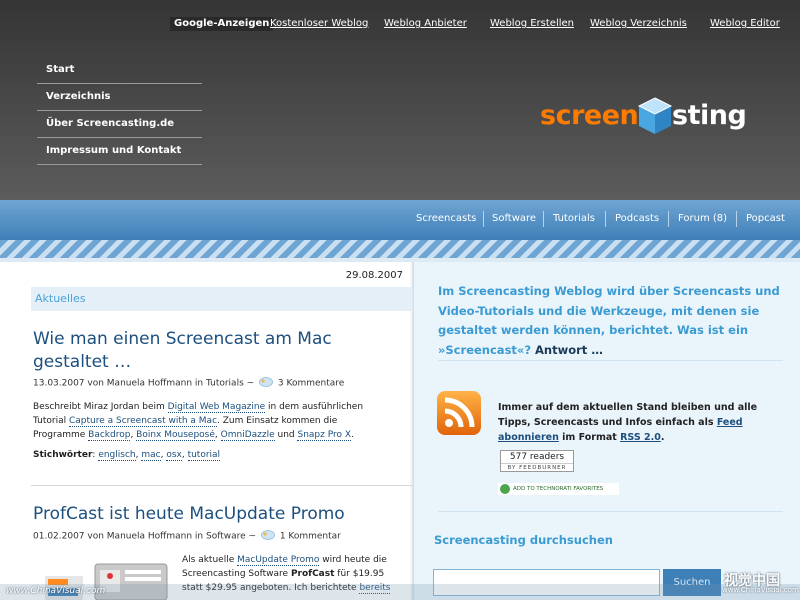  Describe the element at coordinates (312, 574) in the screenshot. I see `excerpt-strong: ProfCast` at that location.